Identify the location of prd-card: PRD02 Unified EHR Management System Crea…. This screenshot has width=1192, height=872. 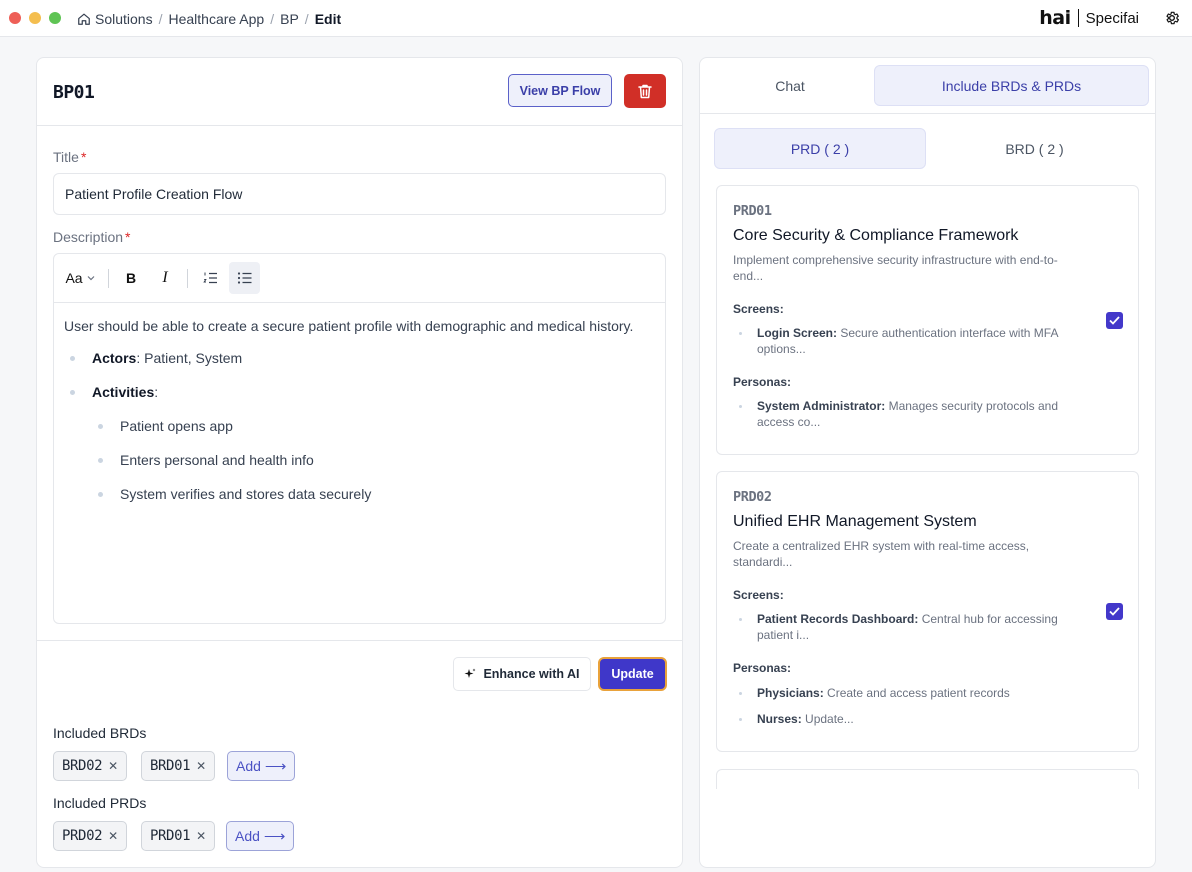
(927, 611).